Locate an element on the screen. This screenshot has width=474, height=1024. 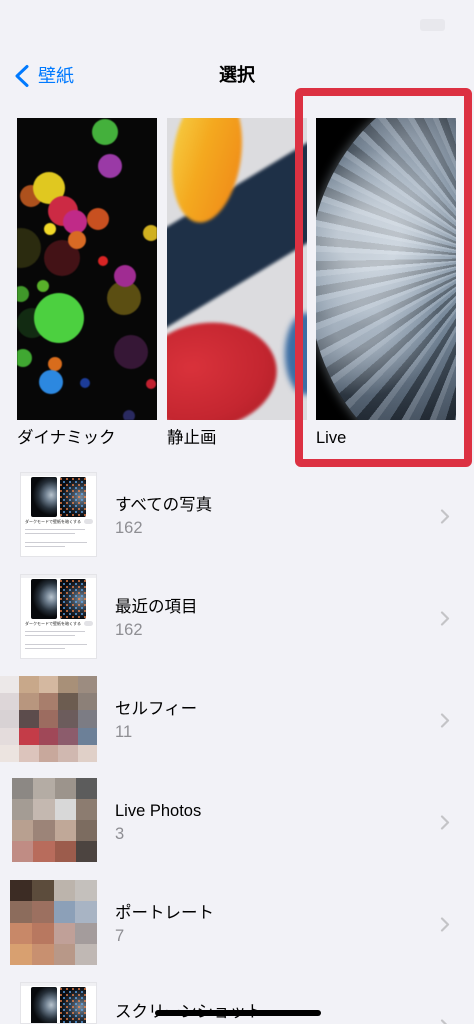
page-title: 選択 is located at coordinates (237, 75).